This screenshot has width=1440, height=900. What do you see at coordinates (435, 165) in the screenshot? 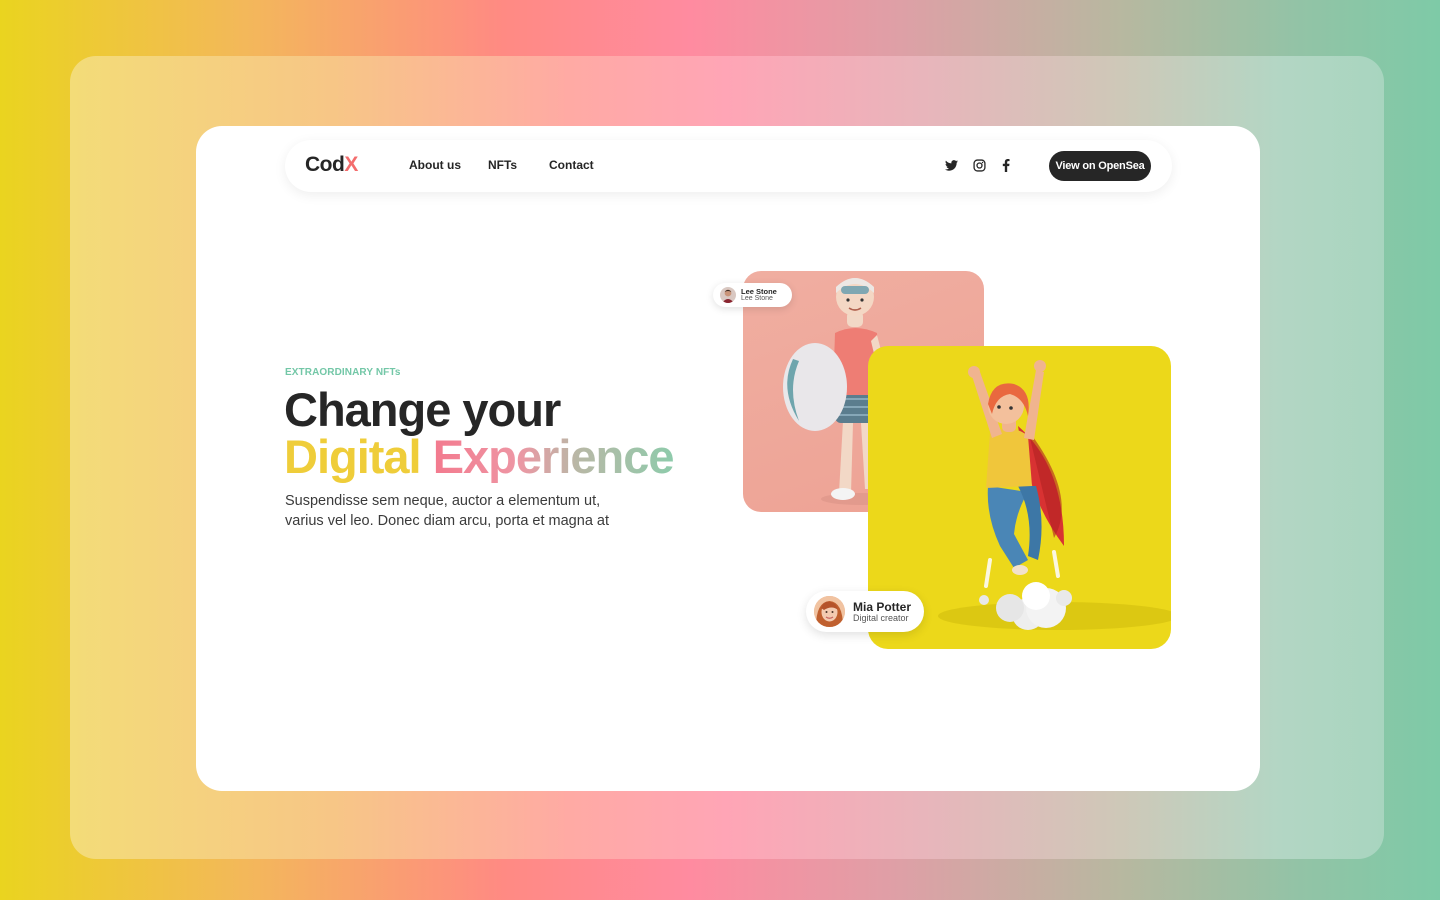
I see `nav-about-us: About us` at bounding box center [435, 165].